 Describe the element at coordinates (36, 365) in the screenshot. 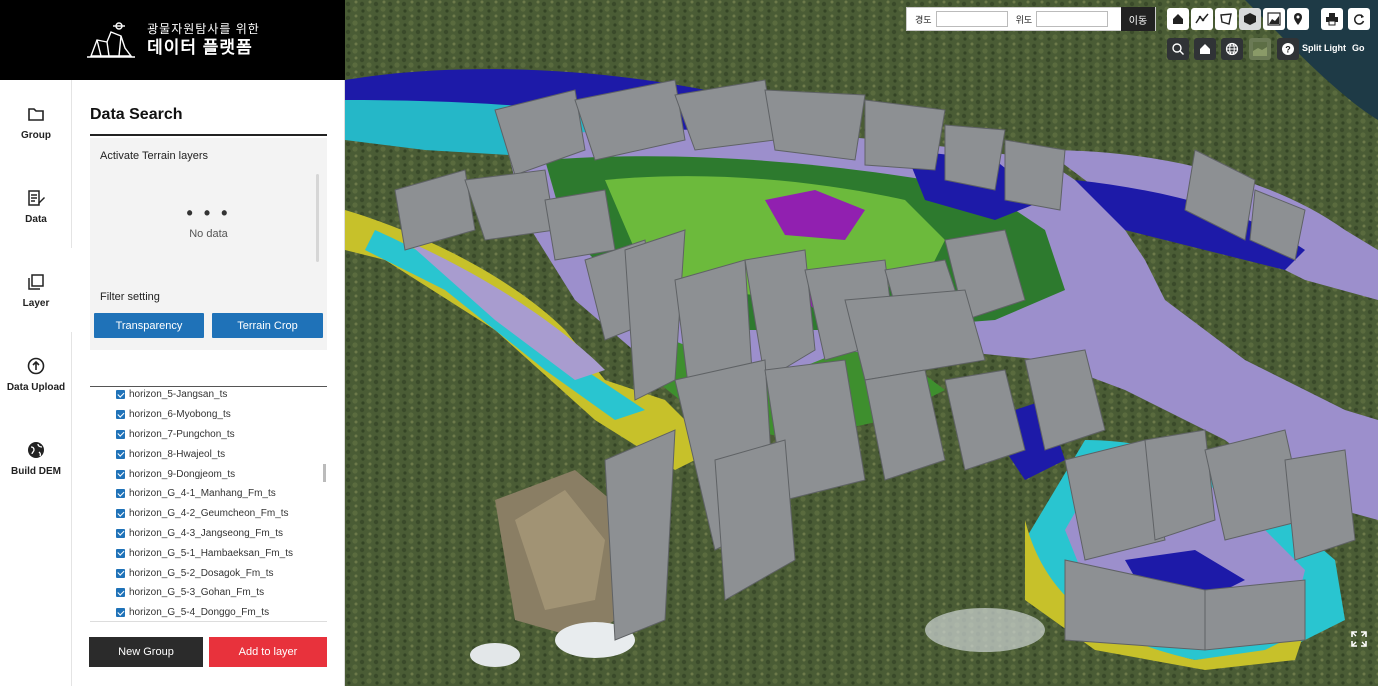

I see `upload-icon` at that location.